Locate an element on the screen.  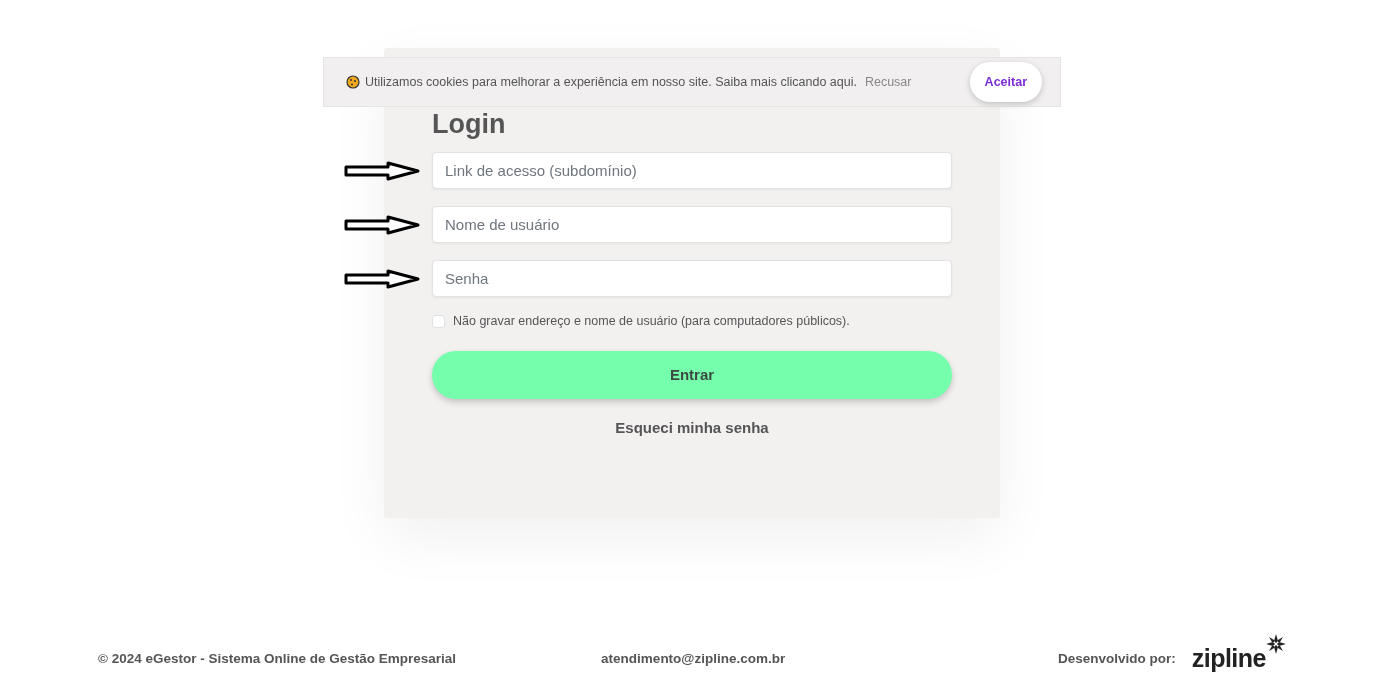
accept-button: Aceitar is located at coordinates (1005, 82).